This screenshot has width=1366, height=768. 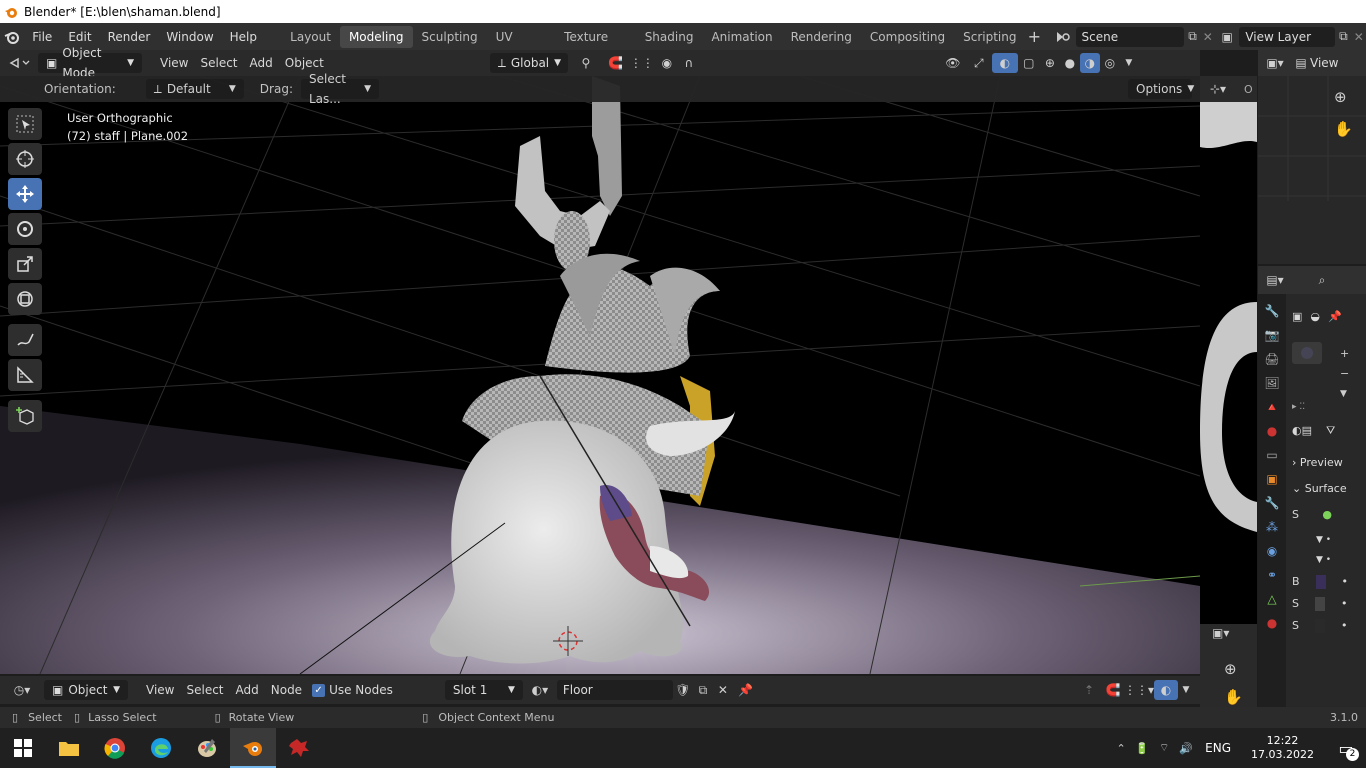 I want to click on node-snap-element-icon: ⋮⋮▾, so click(x=1139, y=690).